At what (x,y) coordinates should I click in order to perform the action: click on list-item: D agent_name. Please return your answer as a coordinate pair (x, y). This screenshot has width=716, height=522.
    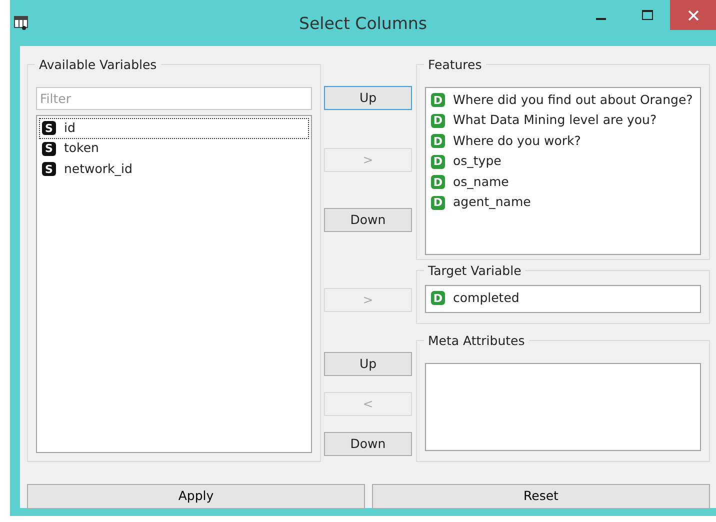
    Looking at the image, I should click on (563, 202).